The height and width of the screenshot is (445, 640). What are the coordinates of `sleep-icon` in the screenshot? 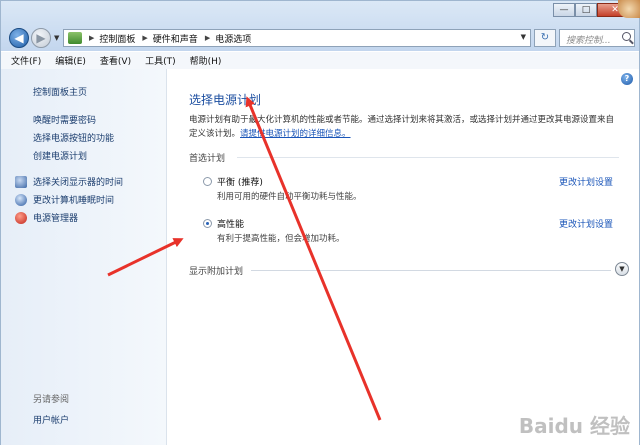 It's located at (21, 200).